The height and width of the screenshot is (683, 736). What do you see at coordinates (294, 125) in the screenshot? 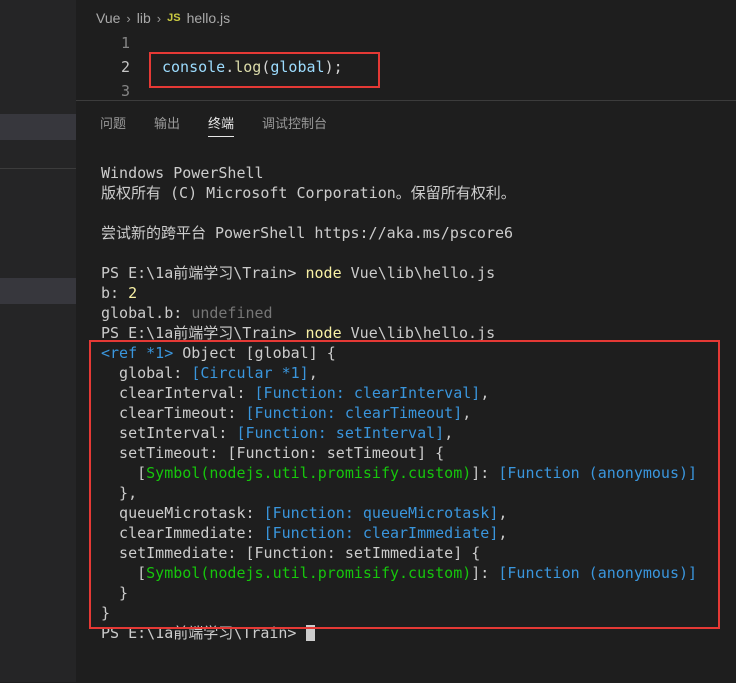
I see `tab-debug-console: 调试控制台` at bounding box center [294, 125].